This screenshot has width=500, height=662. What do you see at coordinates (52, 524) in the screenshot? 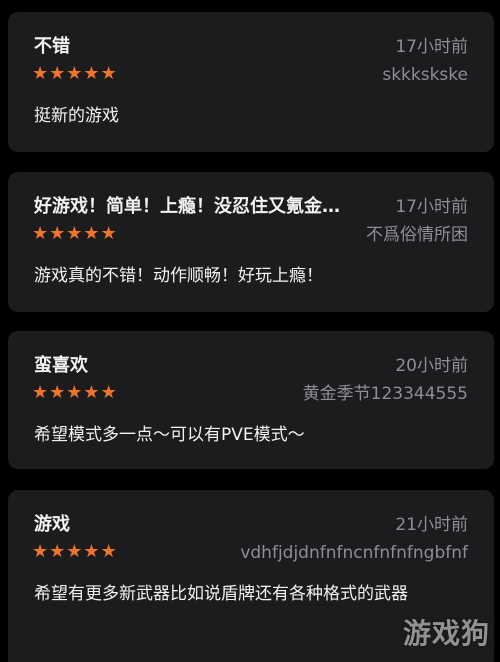
I see `review-title: 游戏` at bounding box center [52, 524].